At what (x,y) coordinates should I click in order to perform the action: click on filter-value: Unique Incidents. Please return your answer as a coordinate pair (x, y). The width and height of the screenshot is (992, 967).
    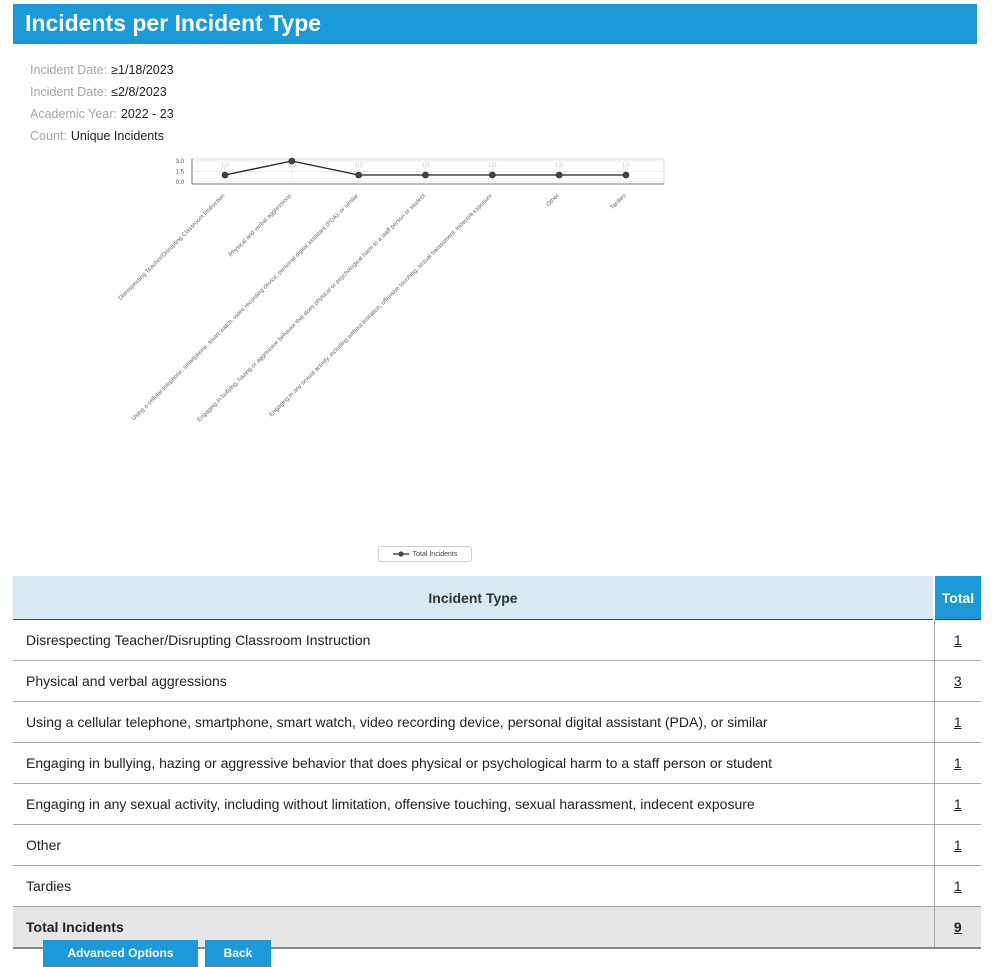
    Looking at the image, I should click on (117, 136).